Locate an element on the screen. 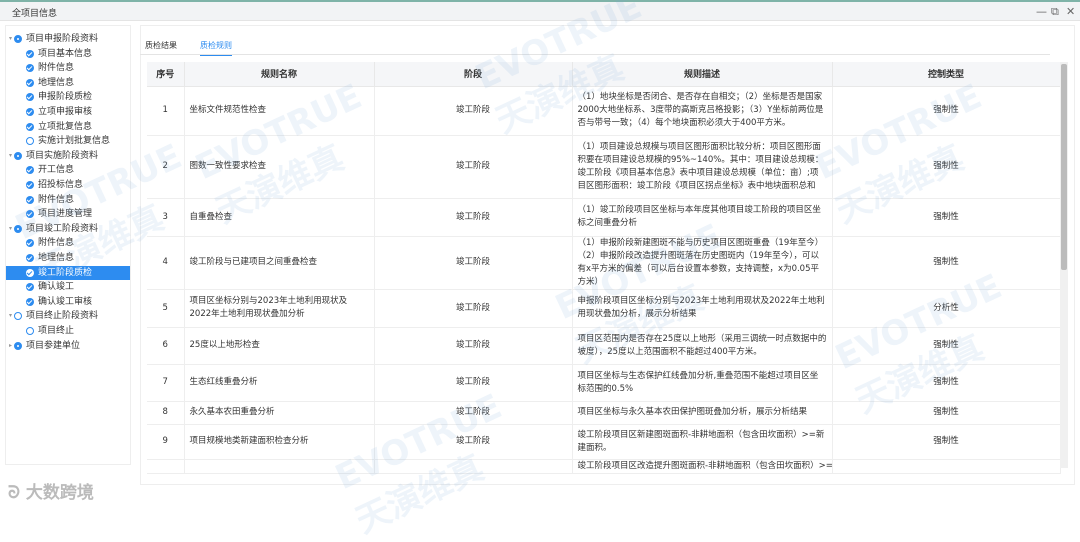 Image resolution: width=1080 pixels, height=542 pixels. row-index: 7 is located at coordinates (166, 383).